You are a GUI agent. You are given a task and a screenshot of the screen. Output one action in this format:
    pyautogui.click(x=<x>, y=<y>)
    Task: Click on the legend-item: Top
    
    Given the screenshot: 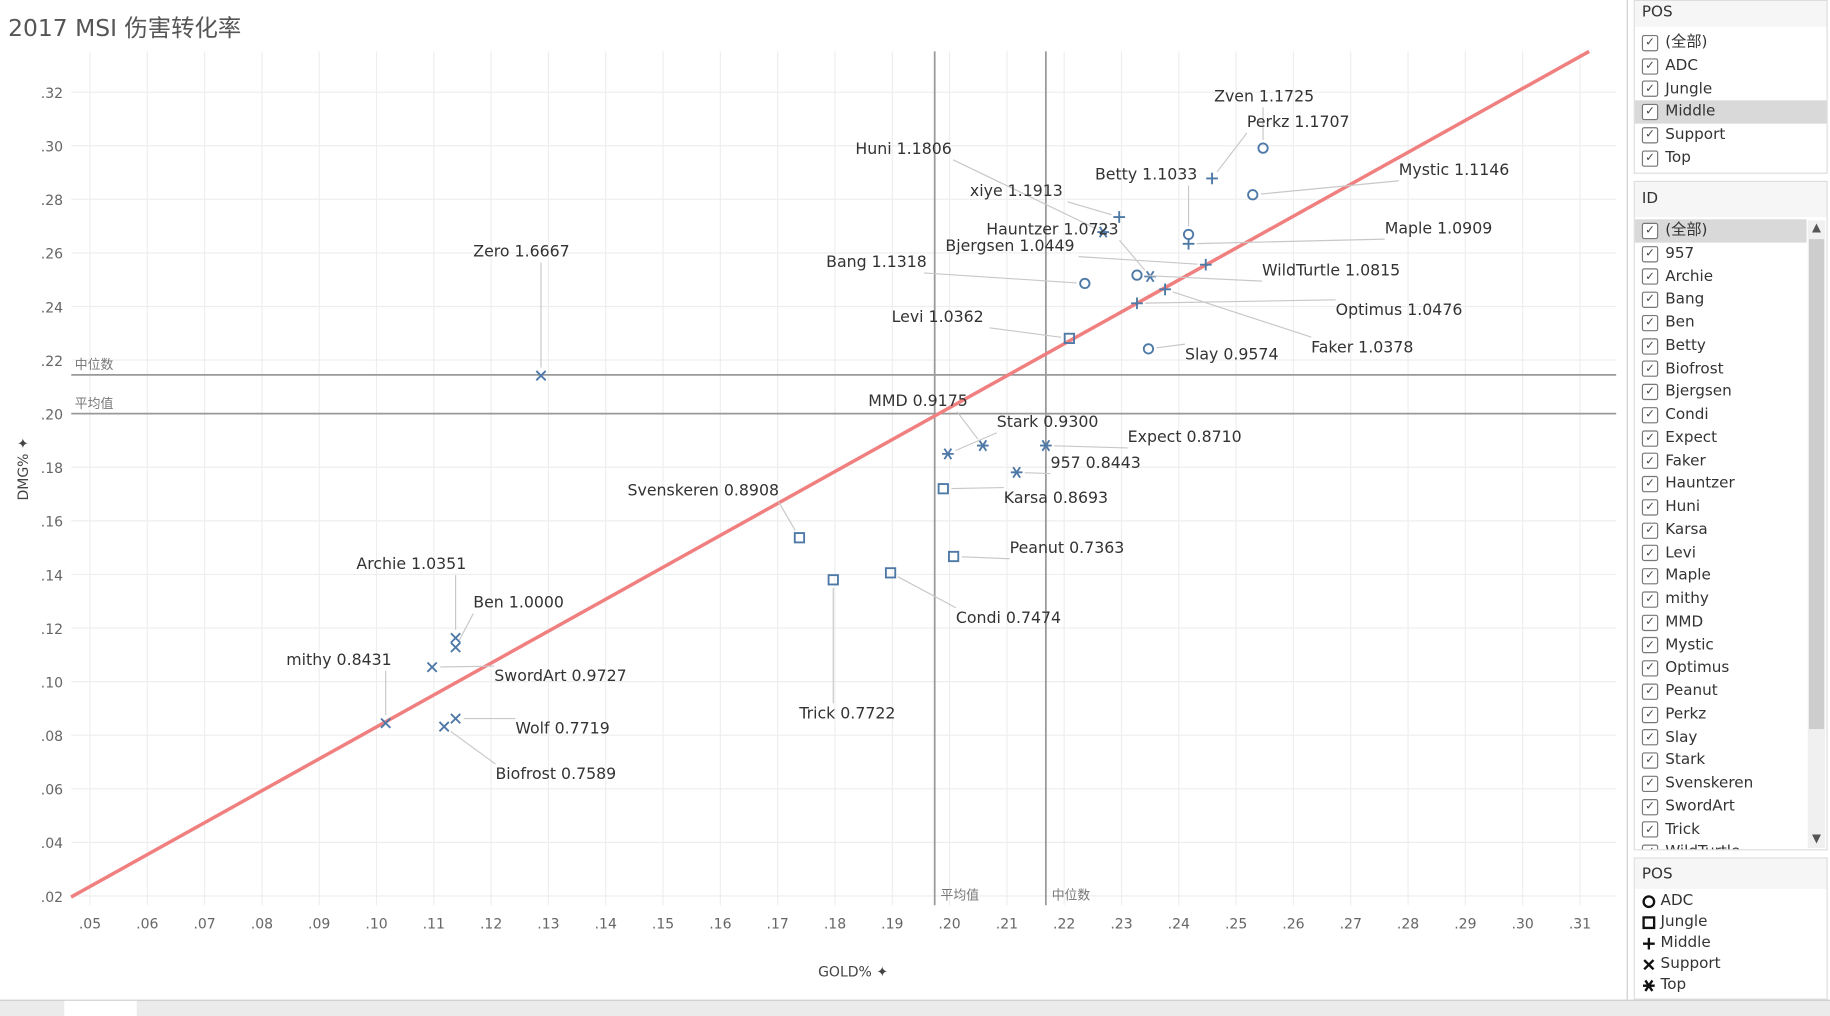 What is the action you would take?
    pyautogui.click(x=1731, y=985)
    